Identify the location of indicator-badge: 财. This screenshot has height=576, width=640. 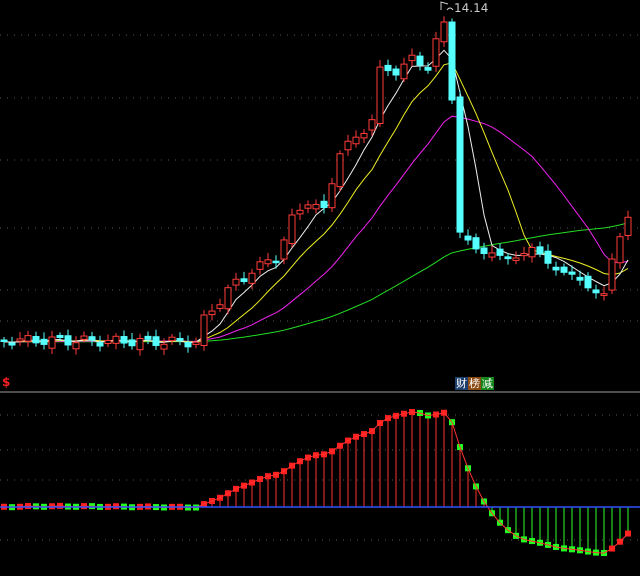
(461, 383).